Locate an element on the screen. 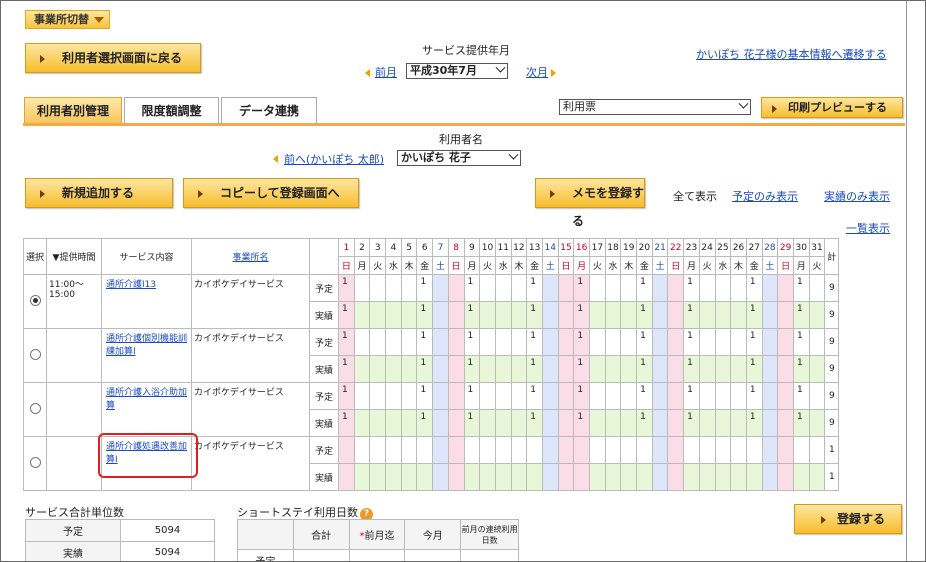 This screenshot has width=926, height=562. row-service: 通所介護入浴介助加算 is located at coordinates (146, 409).